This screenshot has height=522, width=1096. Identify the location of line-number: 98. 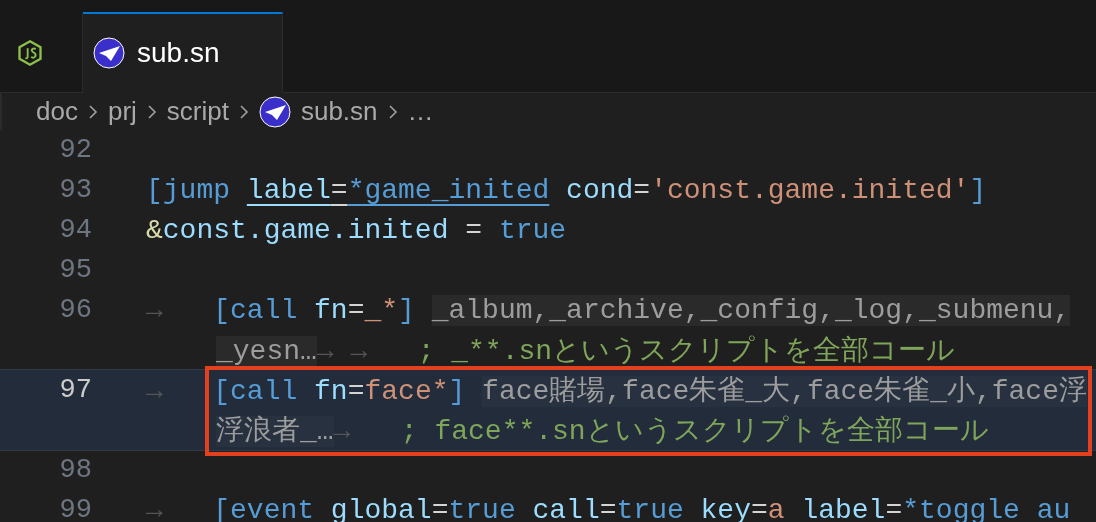
(75, 470).